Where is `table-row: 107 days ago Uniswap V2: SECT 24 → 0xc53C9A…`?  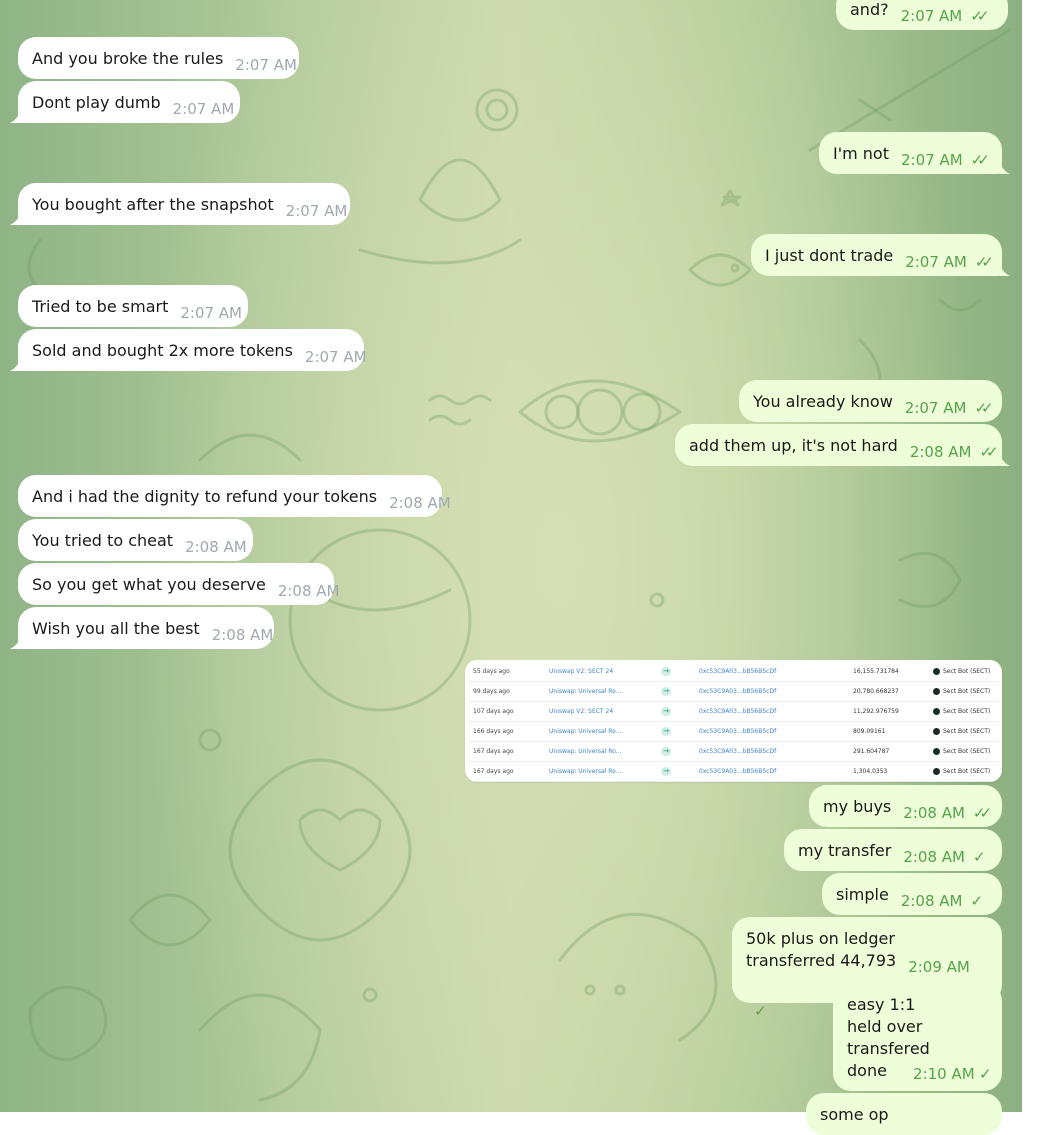
table-row: 107 days ago Uniswap V2: SECT 24 → 0xc53C9A… is located at coordinates (733, 712).